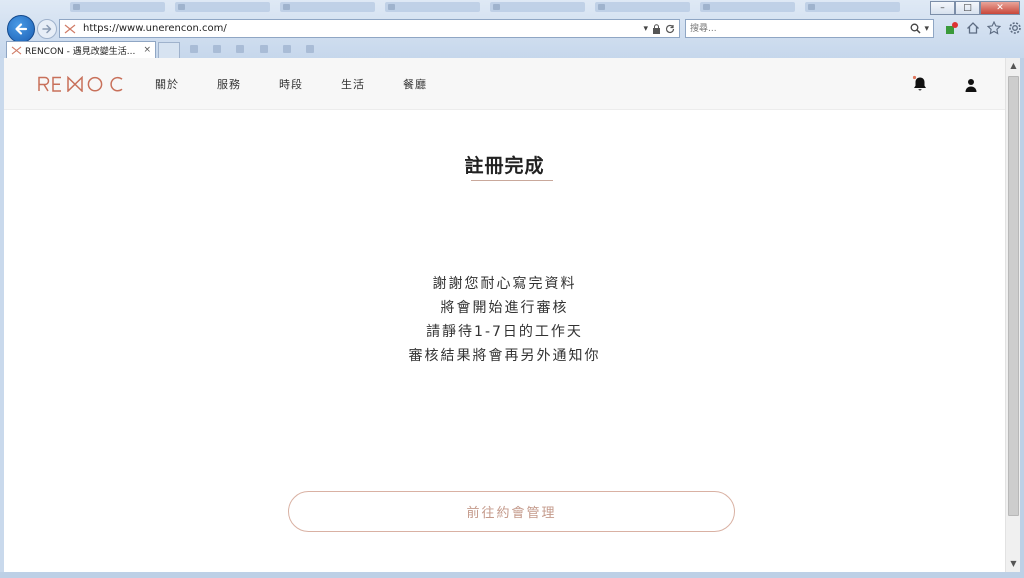  Describe the element at coordinates (915, 28) in the screenshot. I see `search-icon` at that location.